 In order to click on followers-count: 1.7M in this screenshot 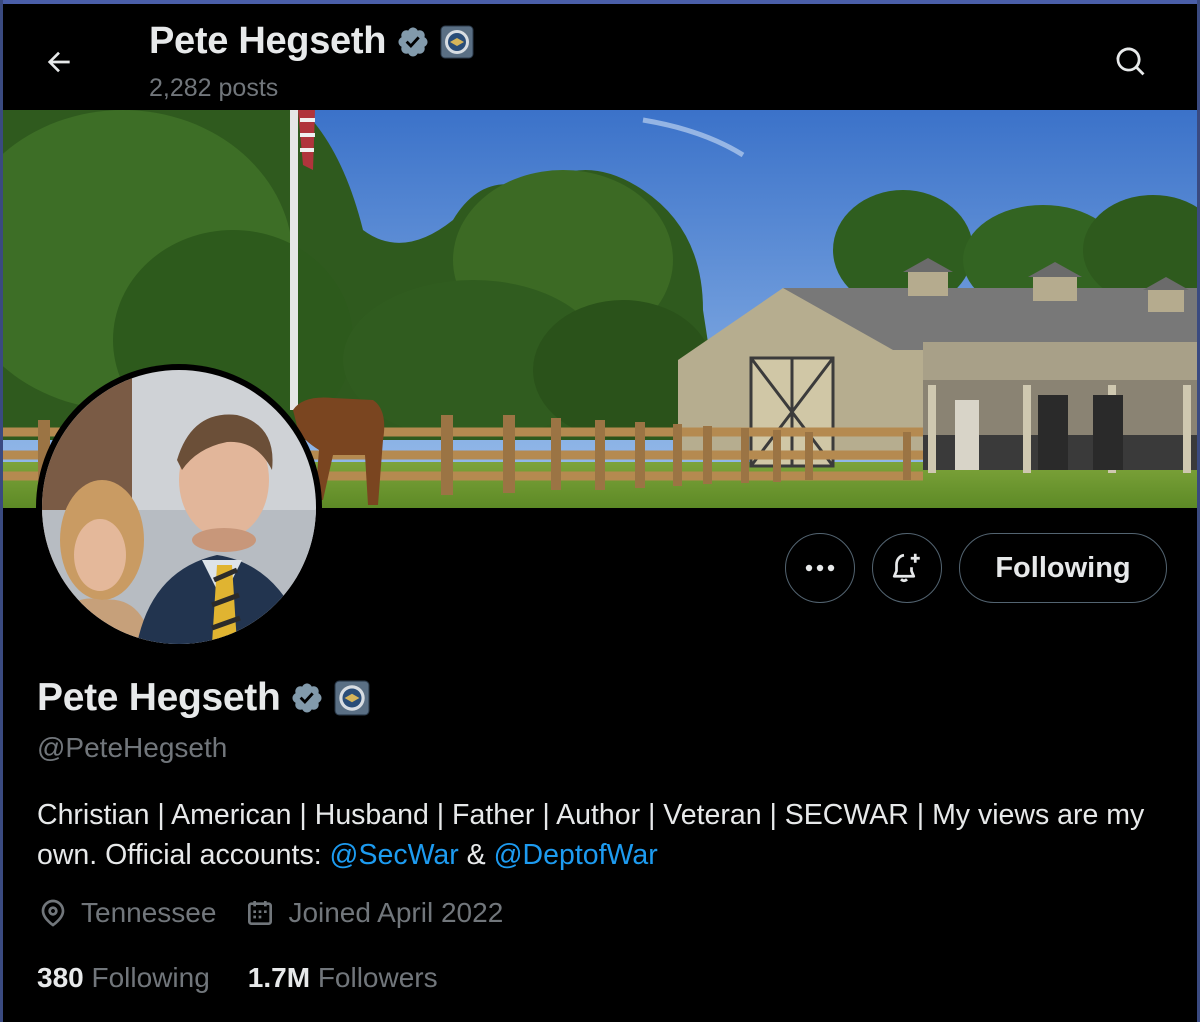, I will do `click(279, 977)`.